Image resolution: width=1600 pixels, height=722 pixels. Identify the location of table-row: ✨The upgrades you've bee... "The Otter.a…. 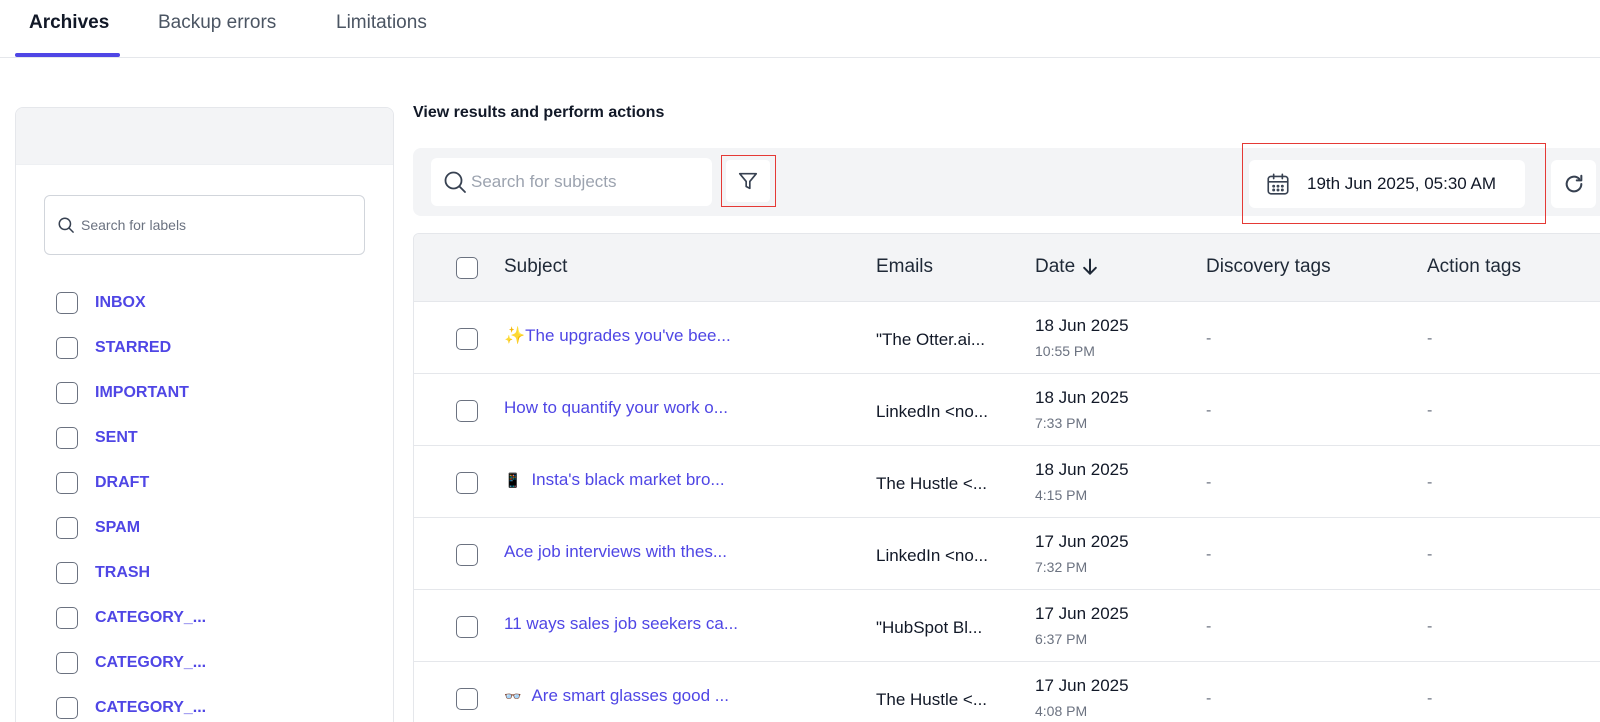
(1007, 338).